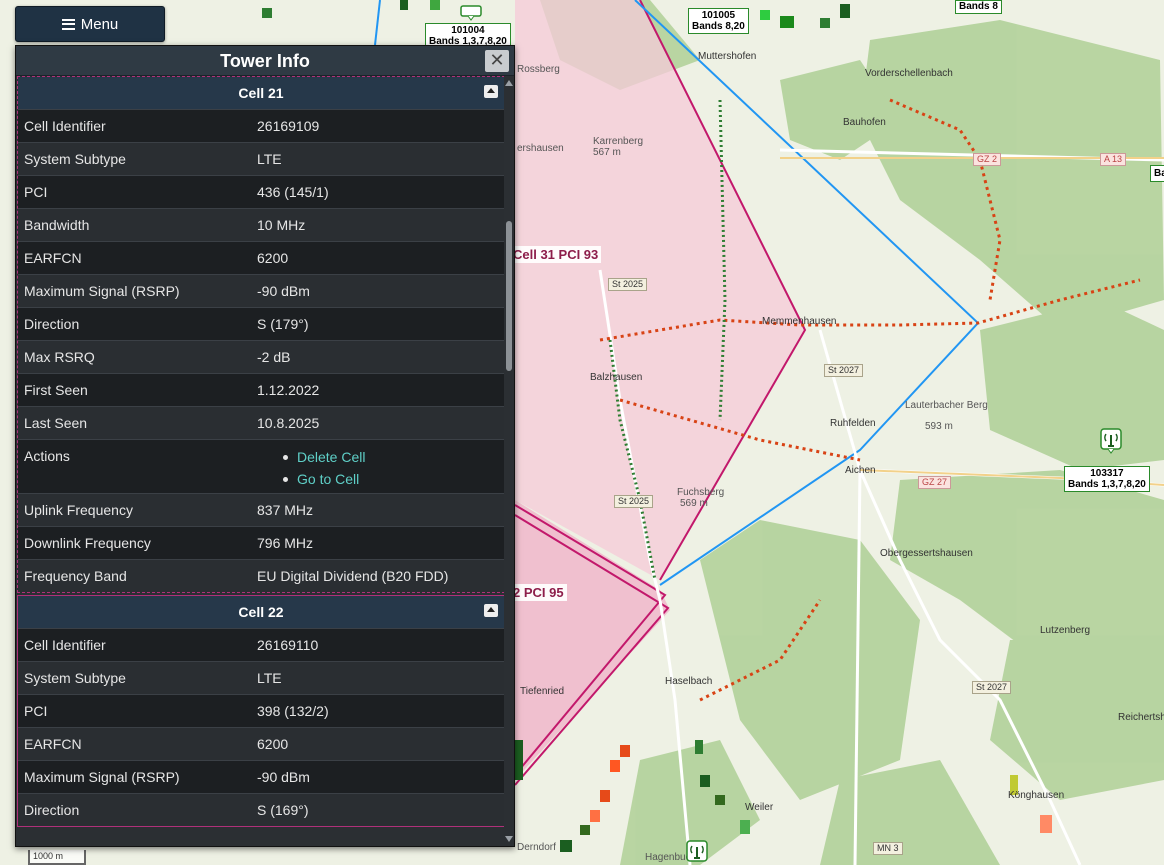  Describe the element at coordinates (497, 61) in the screenshot. I see `close-button: ✕` at that location.